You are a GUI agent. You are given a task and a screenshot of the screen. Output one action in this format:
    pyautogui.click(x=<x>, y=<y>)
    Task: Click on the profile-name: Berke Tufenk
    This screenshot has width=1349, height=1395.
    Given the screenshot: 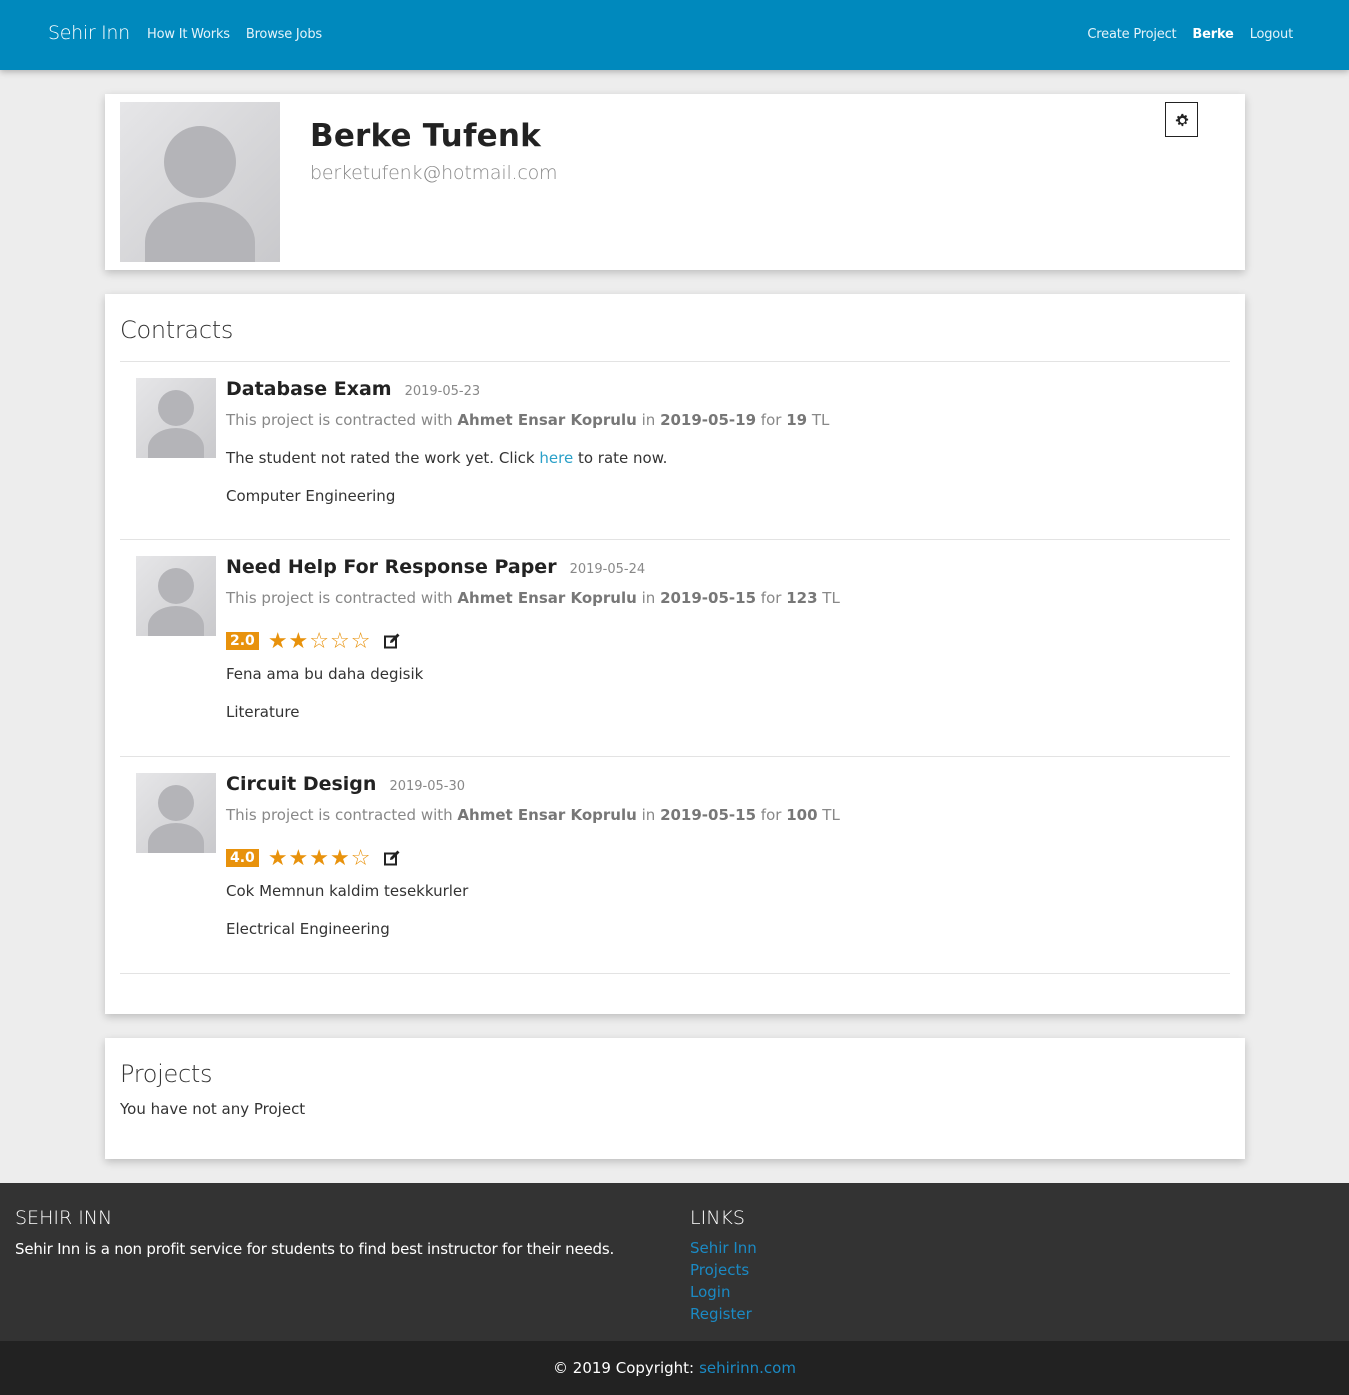 What is the action you would take?
    pyautogui.click(x=425, y=136)
    